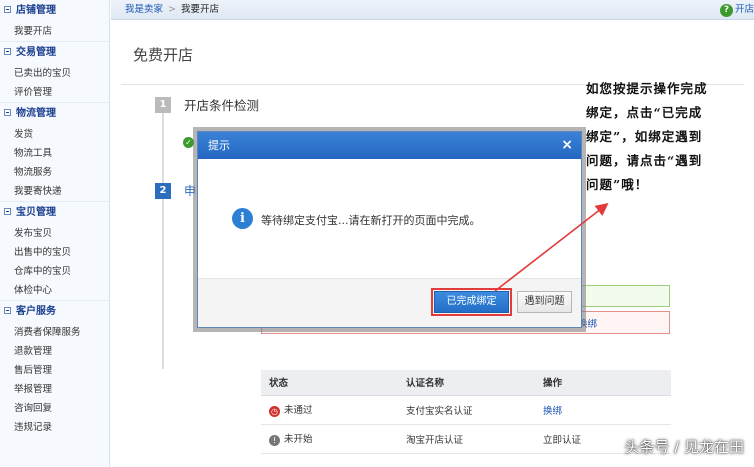 This screenshot has width=754, height=467. What do you see at coordinates (54, 312) in the screenshot?
I see `sidebar-group-header: 客户服务` at bounding box center [54, 312].